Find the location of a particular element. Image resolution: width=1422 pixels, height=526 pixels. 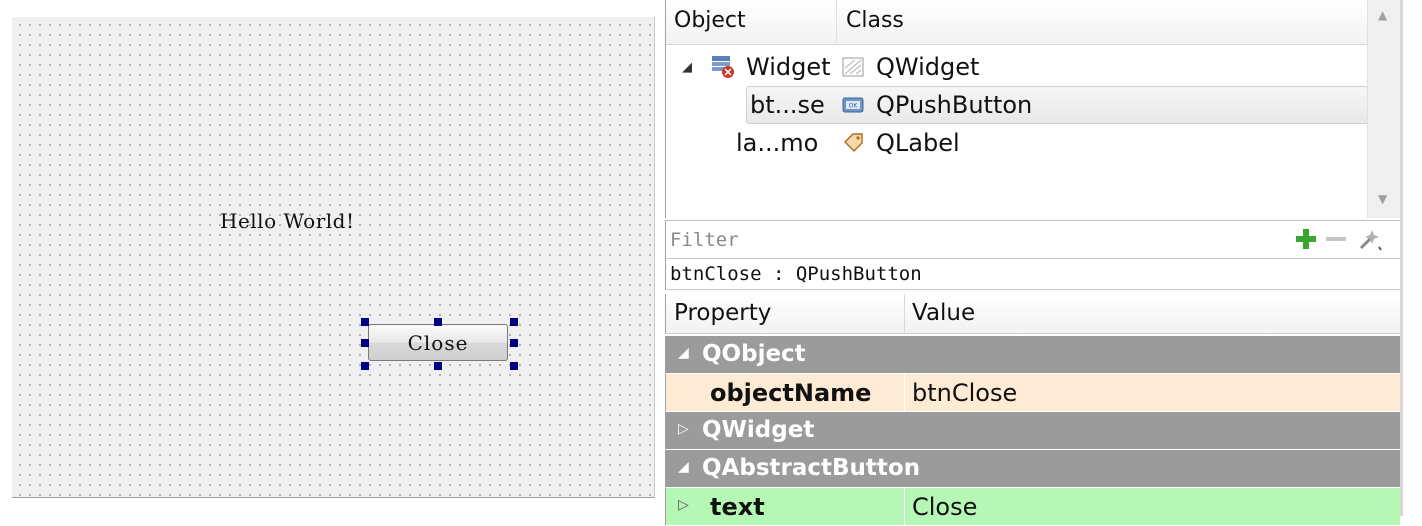

selection-handle-top-right is located at coordinates (514, 322).